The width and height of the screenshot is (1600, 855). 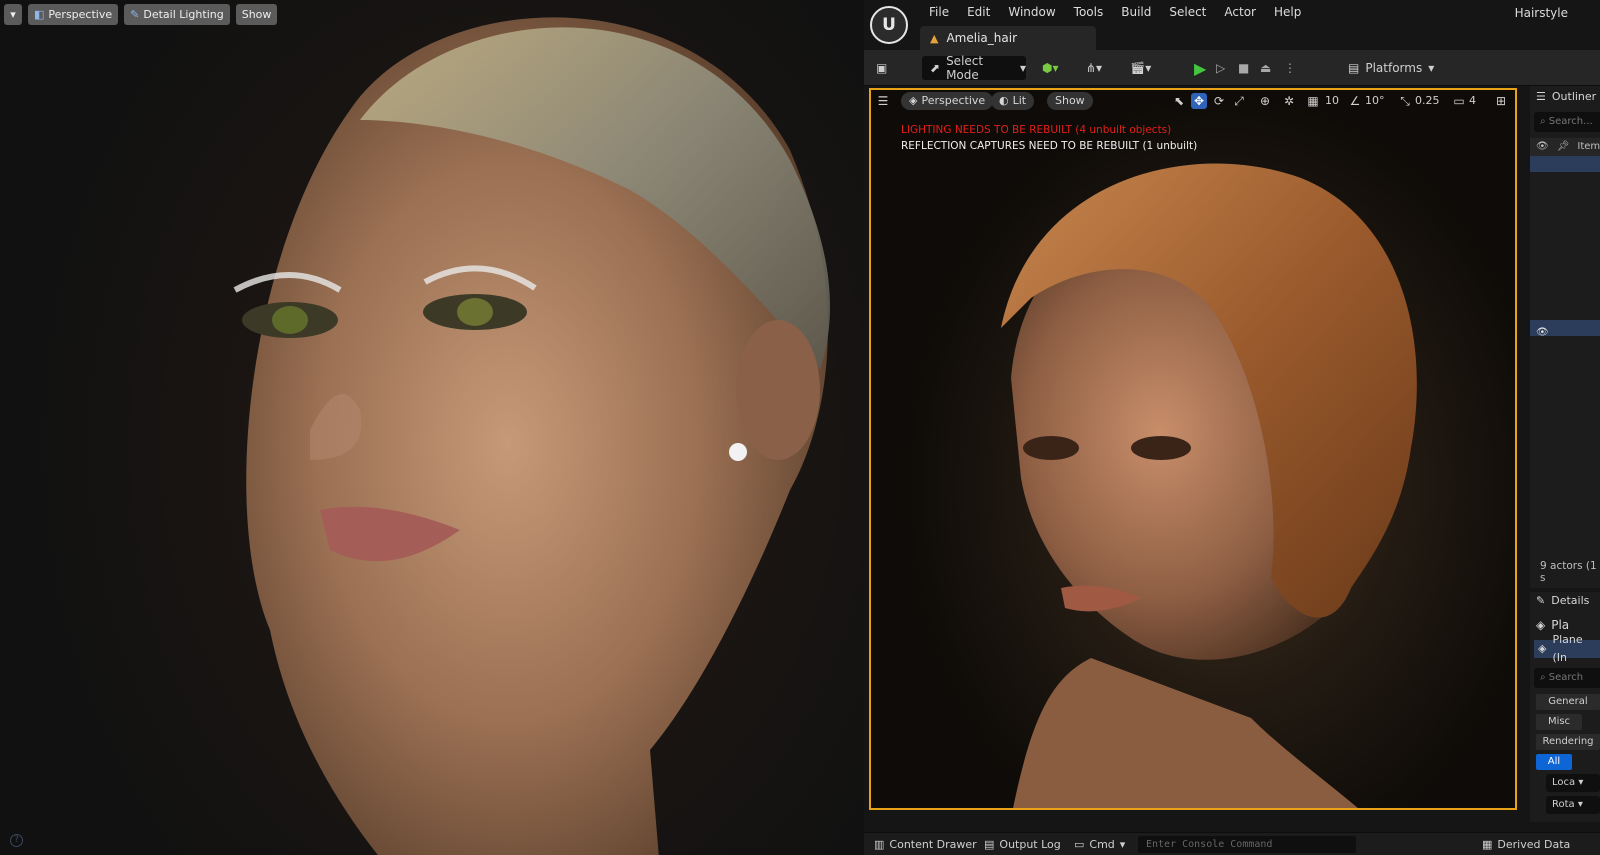 What do you see at coordinates (1019, 100) in the screenshot?
I see `viewport-lit-label: Lit` at bounding box center [1019, 100].